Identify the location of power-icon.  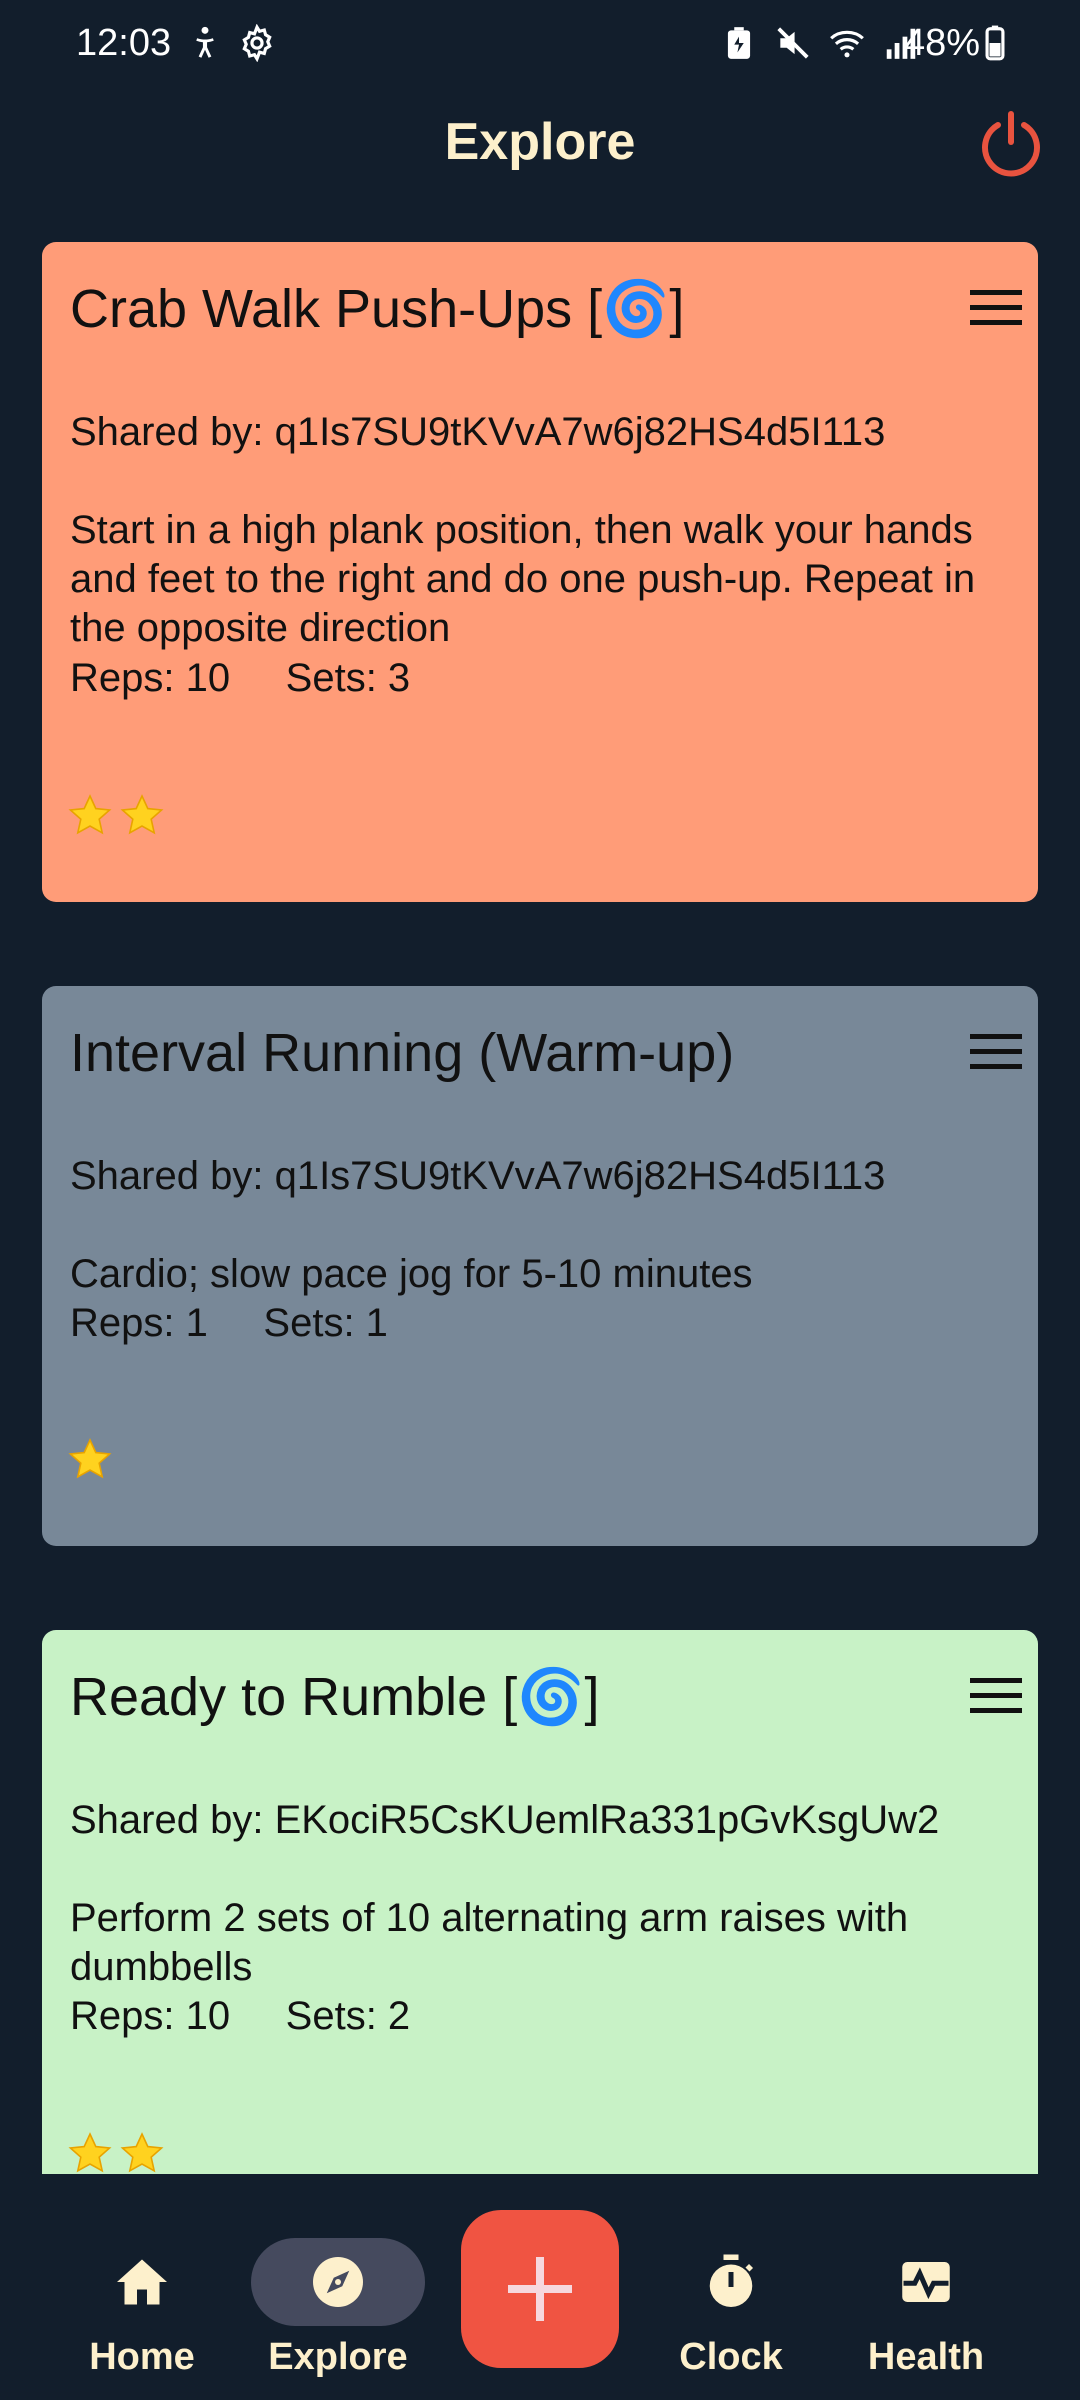
(1011, 144).